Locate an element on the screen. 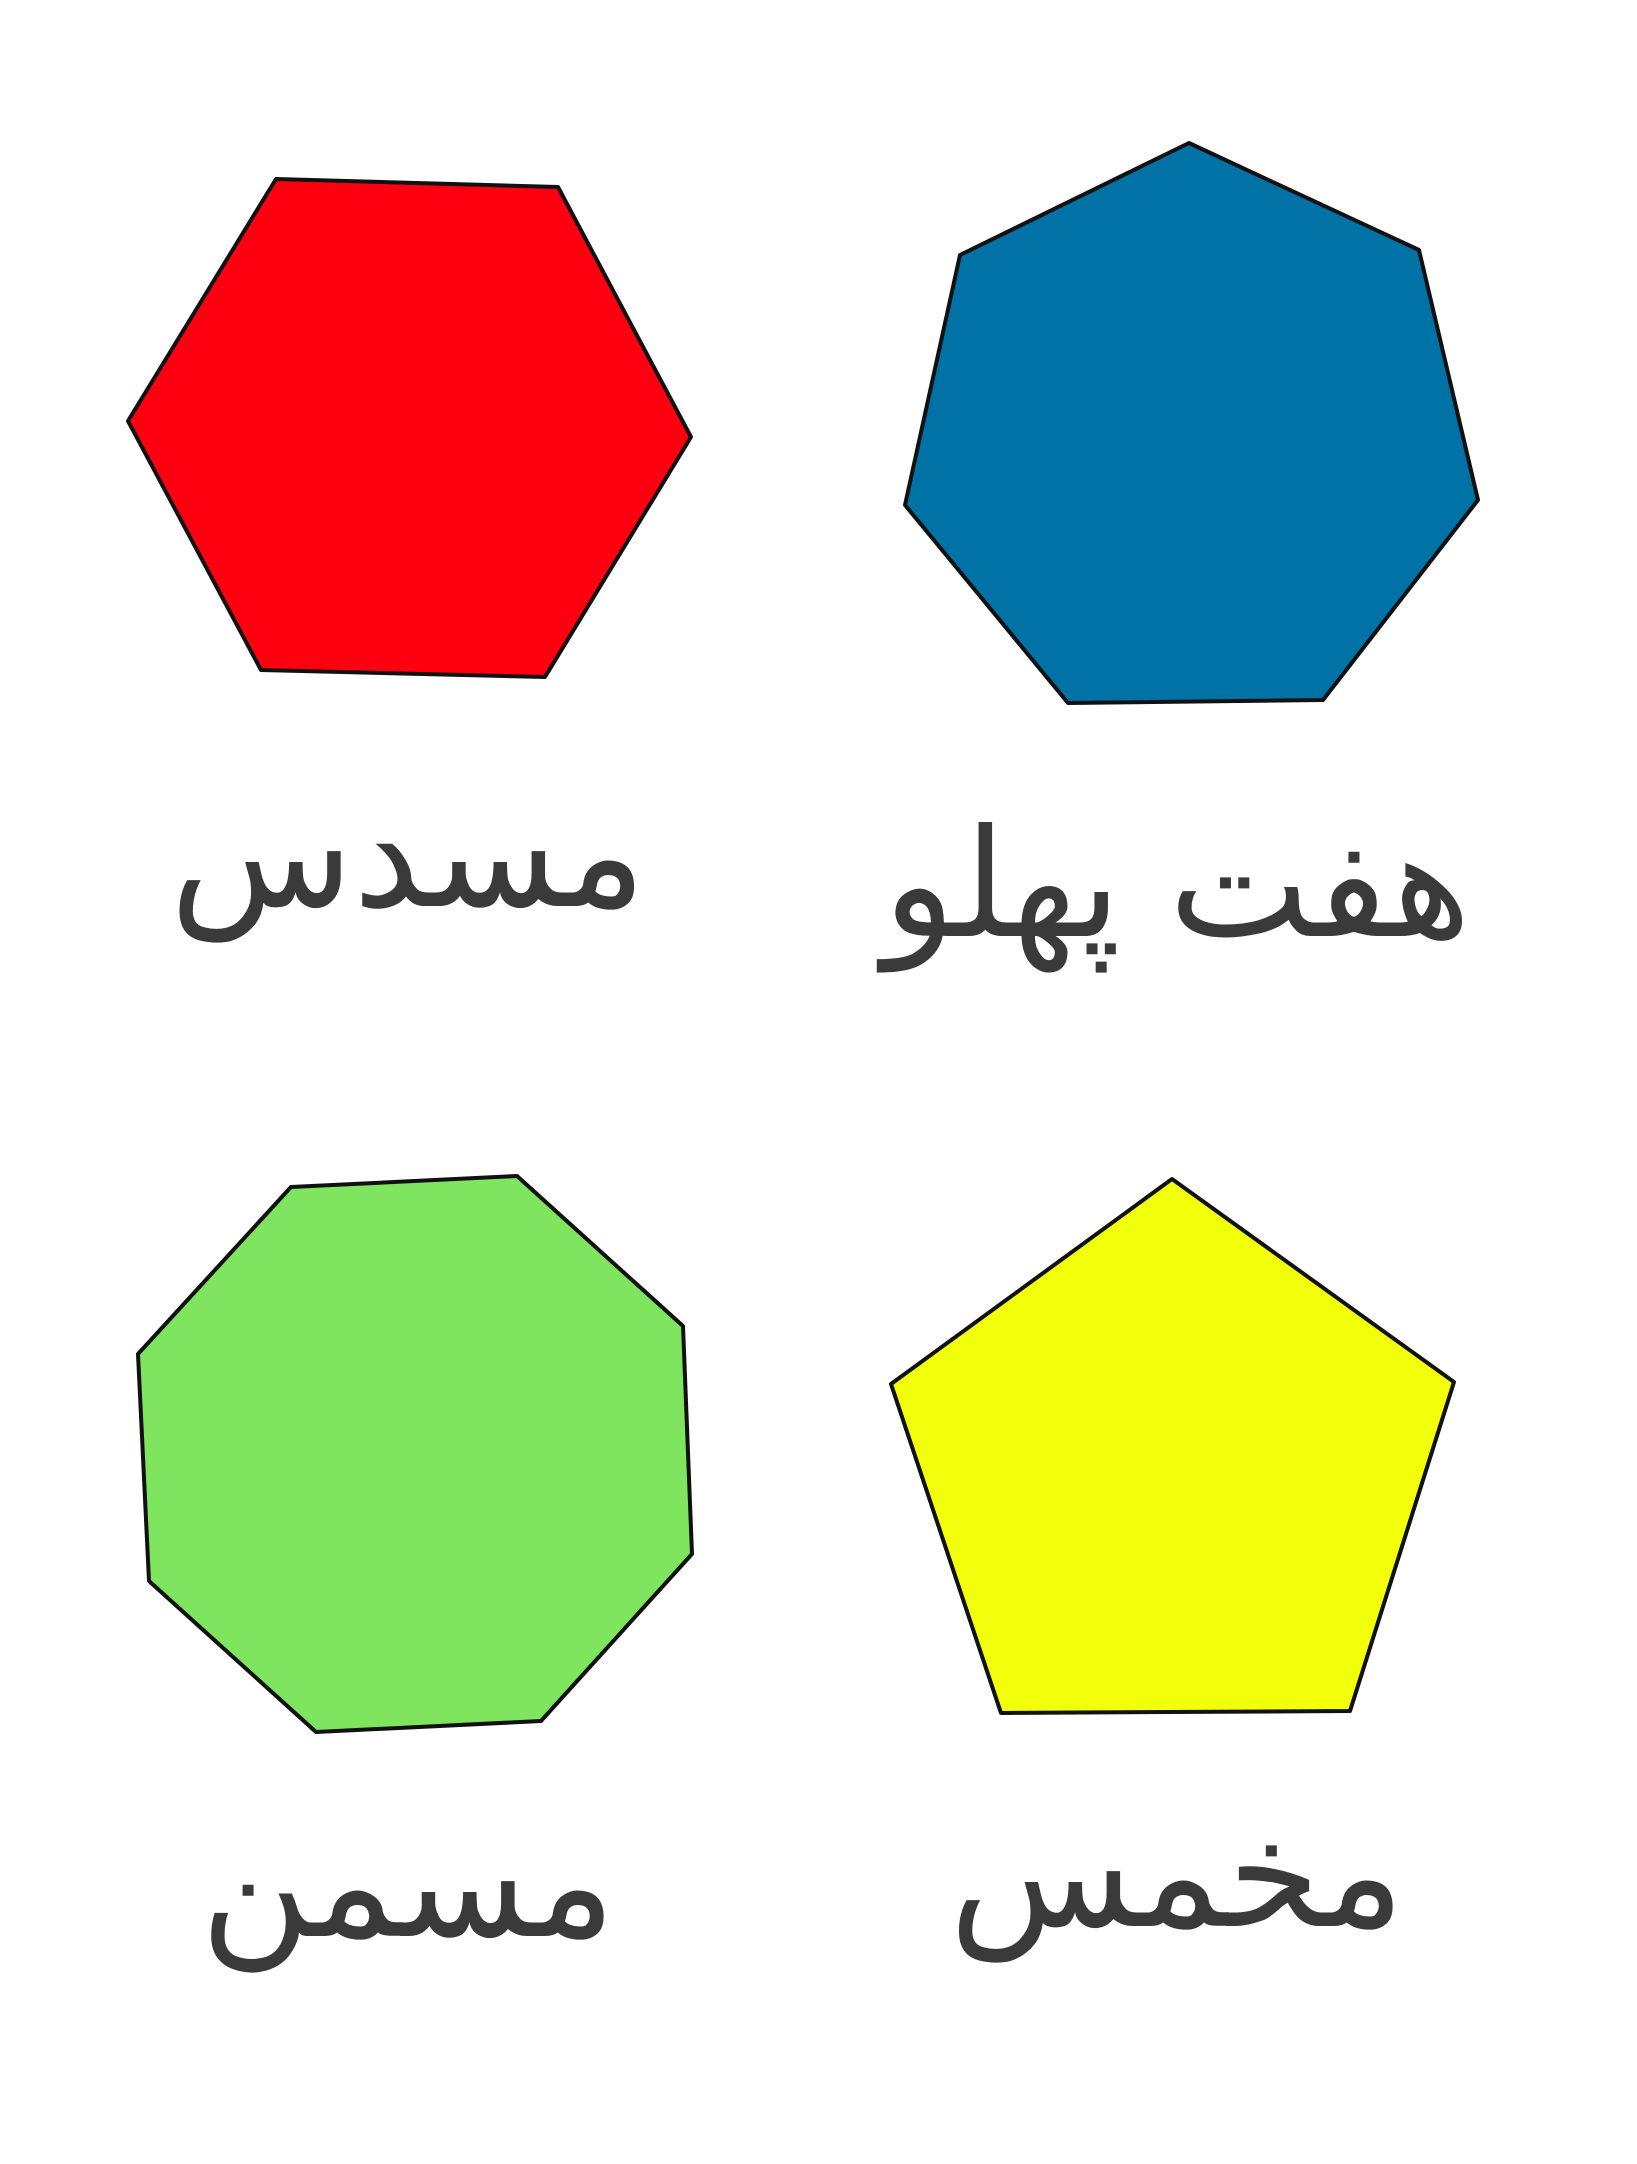 The image size is (1637, 2164). pentagon-shape is located at coordinates (1172, 1446).